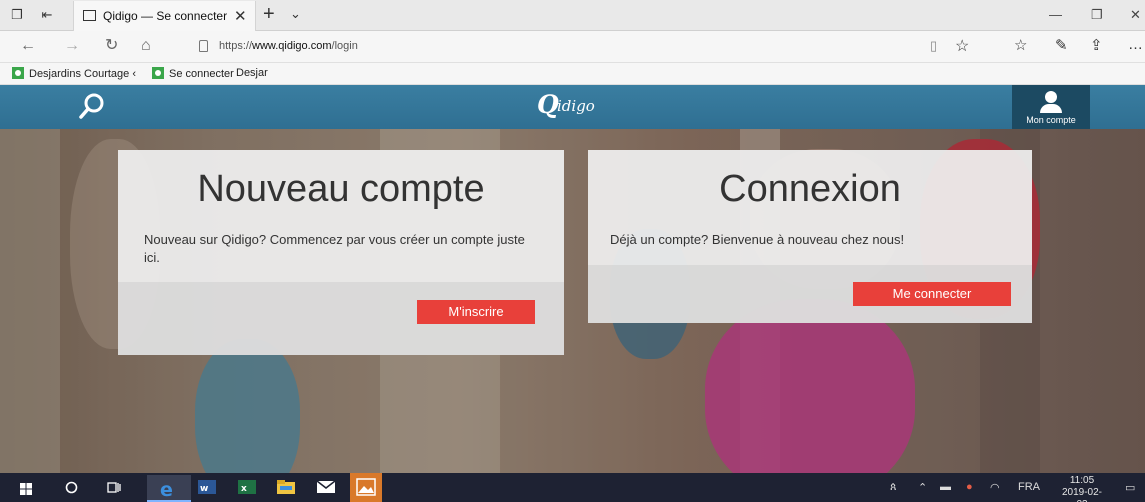 Image resolution: width=1145 pixels, height=502 pixels. What do you see at coordinates (962, 46) in the screenshot?
I see `favorite-star-icon: ☆` at bounding box center [962, 46].